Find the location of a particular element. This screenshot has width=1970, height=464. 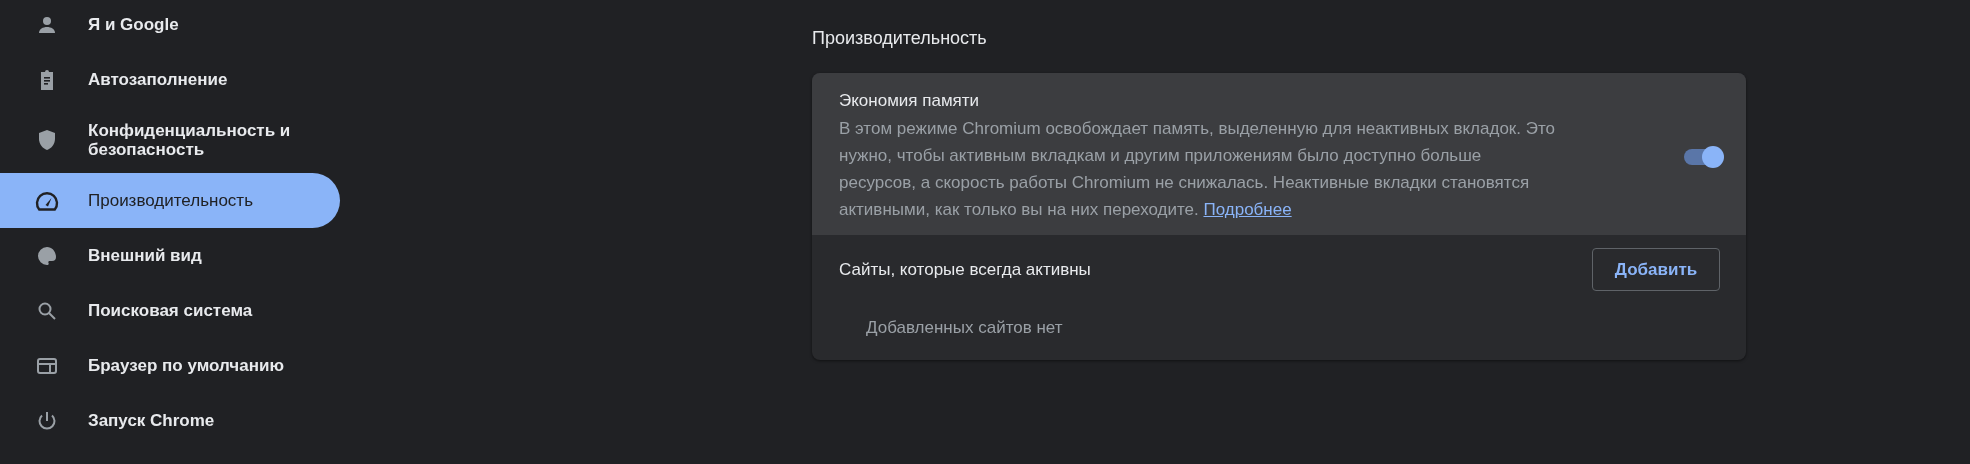

learn-more-link: Подробнее is located at coordinates (1247, 209).